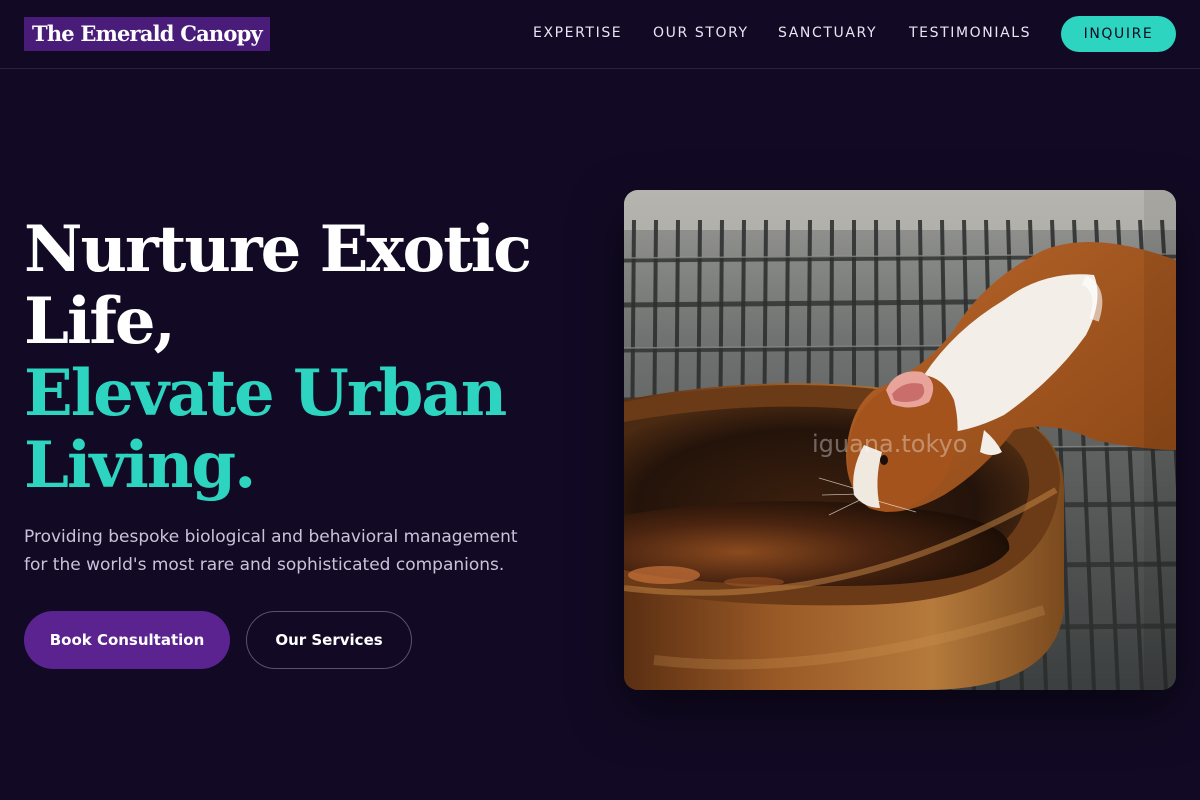 Image resolution: width=1200 pixels, height=800 pixels. Describe the element at coordinates (1118, 34) in the screenshot. I see `inquire-button: INQUIRE` at that location.